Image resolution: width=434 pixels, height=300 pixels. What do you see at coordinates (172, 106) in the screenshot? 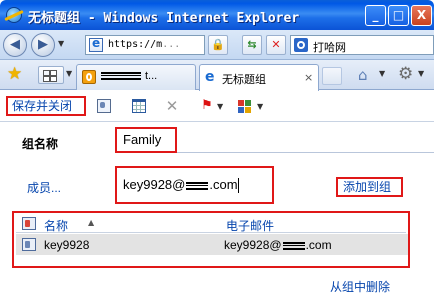
I see `delete-icon: ✕` at bounding box center [172, 106].